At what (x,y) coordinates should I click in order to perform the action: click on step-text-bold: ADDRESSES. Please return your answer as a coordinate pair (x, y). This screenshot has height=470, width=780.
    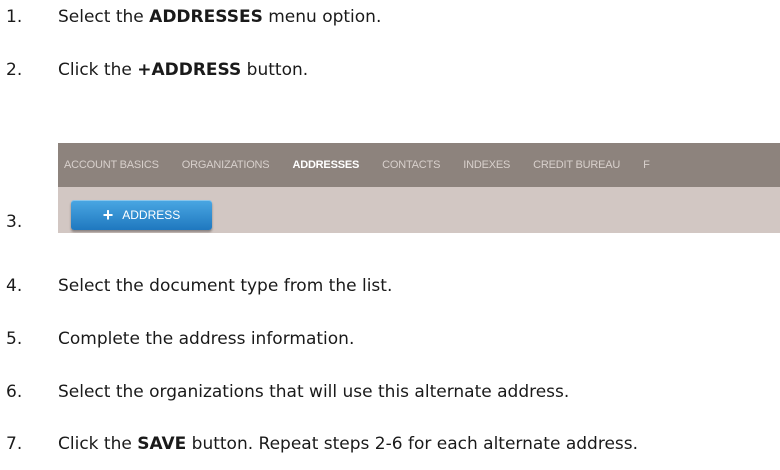
    Looking at the image, I should click on (206, 17).